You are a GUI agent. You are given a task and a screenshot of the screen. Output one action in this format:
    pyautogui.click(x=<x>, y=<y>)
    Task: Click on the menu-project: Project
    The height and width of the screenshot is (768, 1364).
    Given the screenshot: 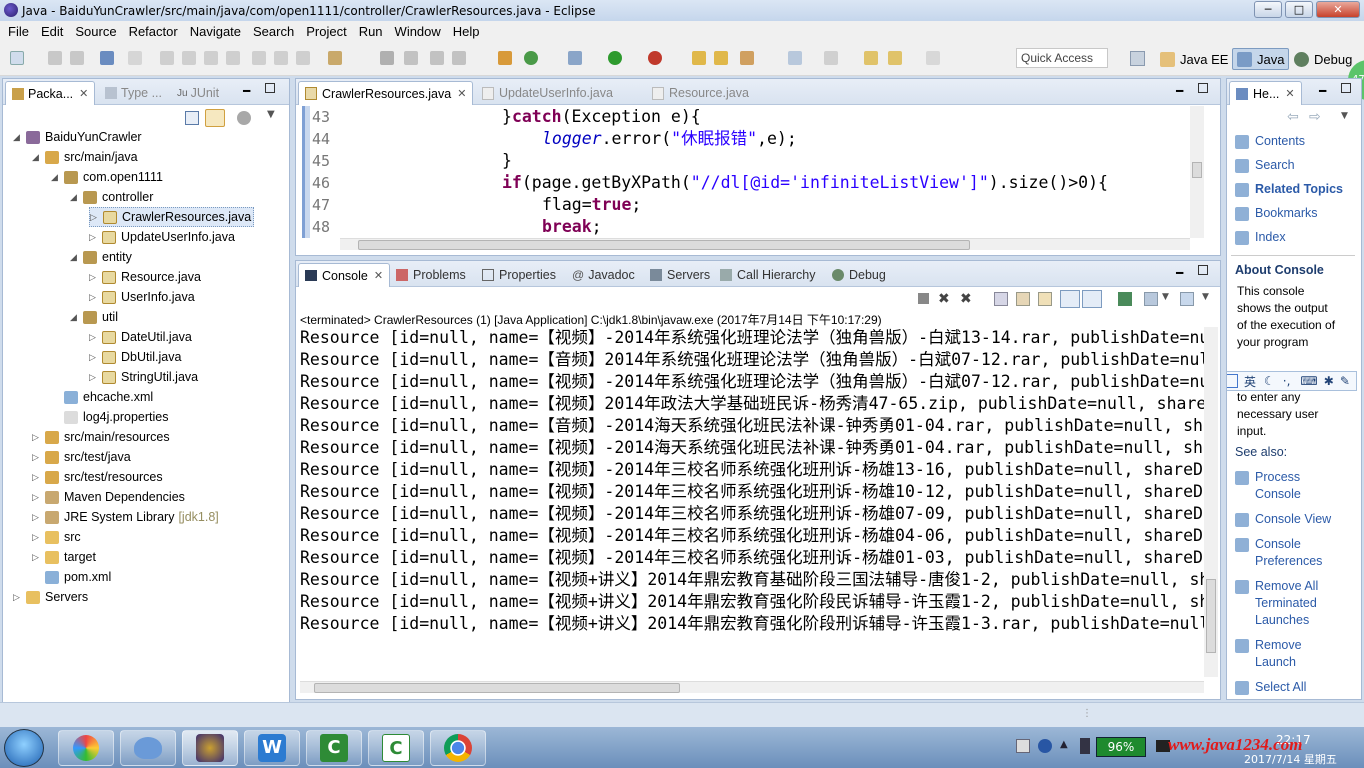 What is the action you would take?
    pyautogui.click(x=326, y=31)
    